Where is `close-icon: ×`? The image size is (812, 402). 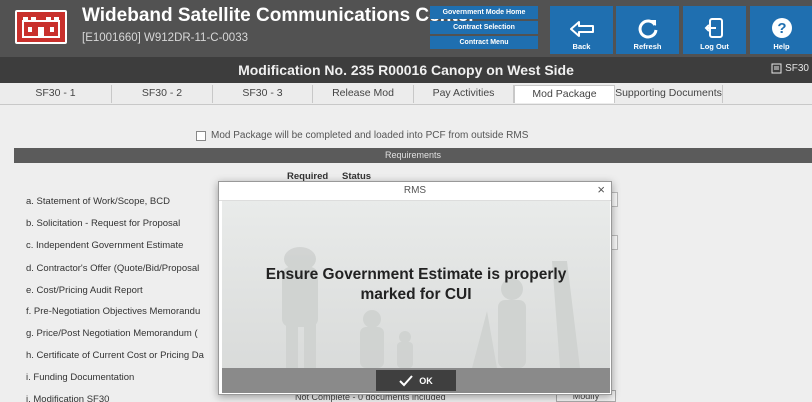 close-icon: × is located at coordinates (601, 189).